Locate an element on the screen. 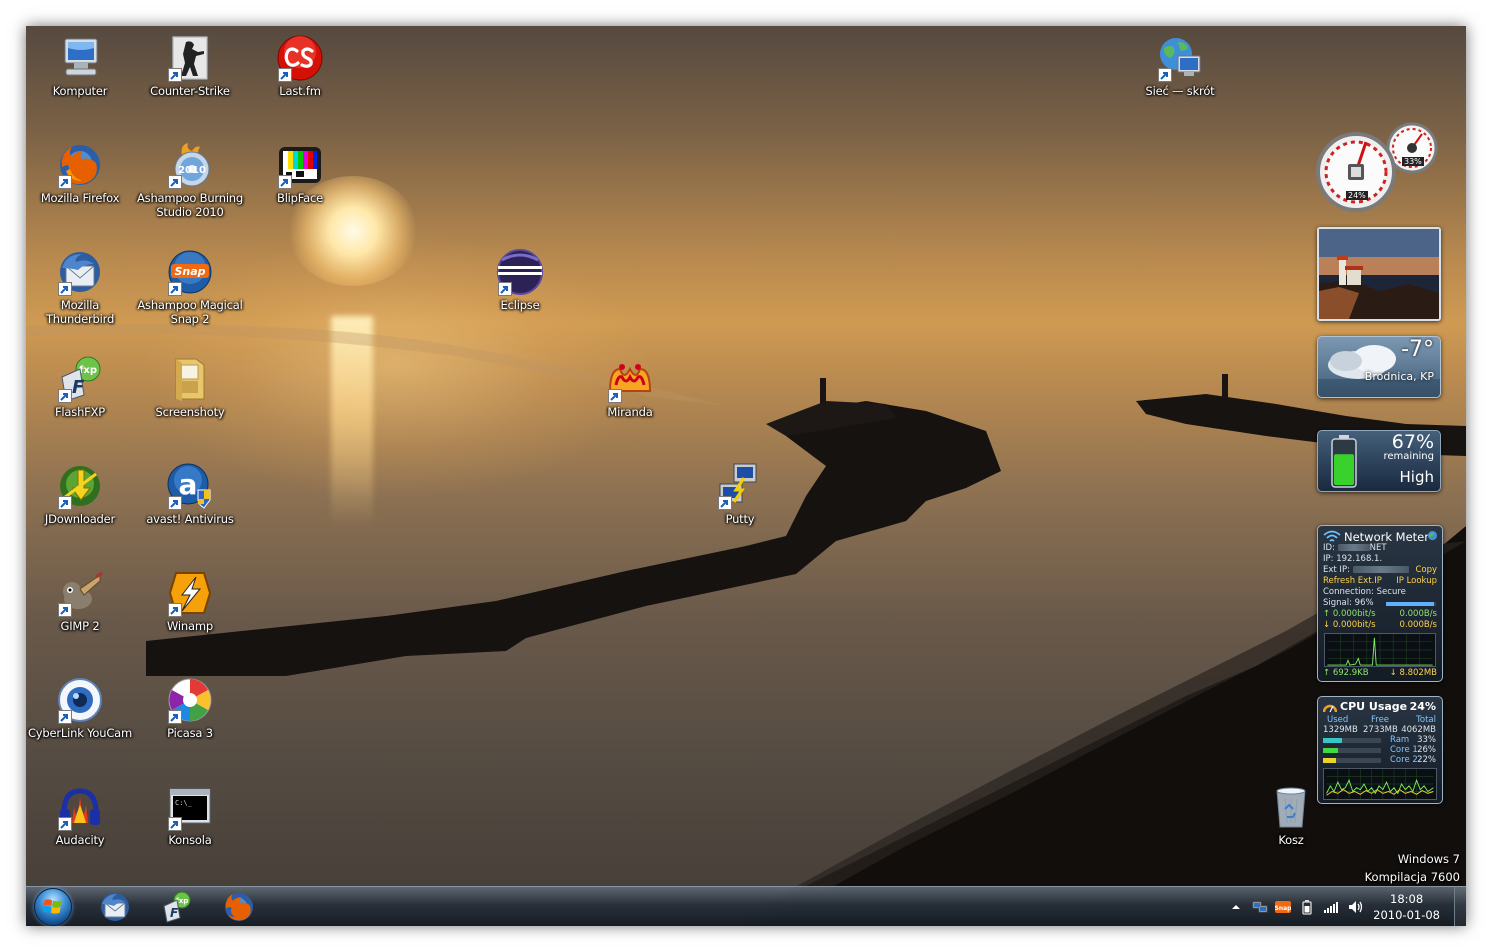 This screenshot has height=952, width=1492. ip-lookup-link: IP Lookup is located at coordinates (1416, 581).